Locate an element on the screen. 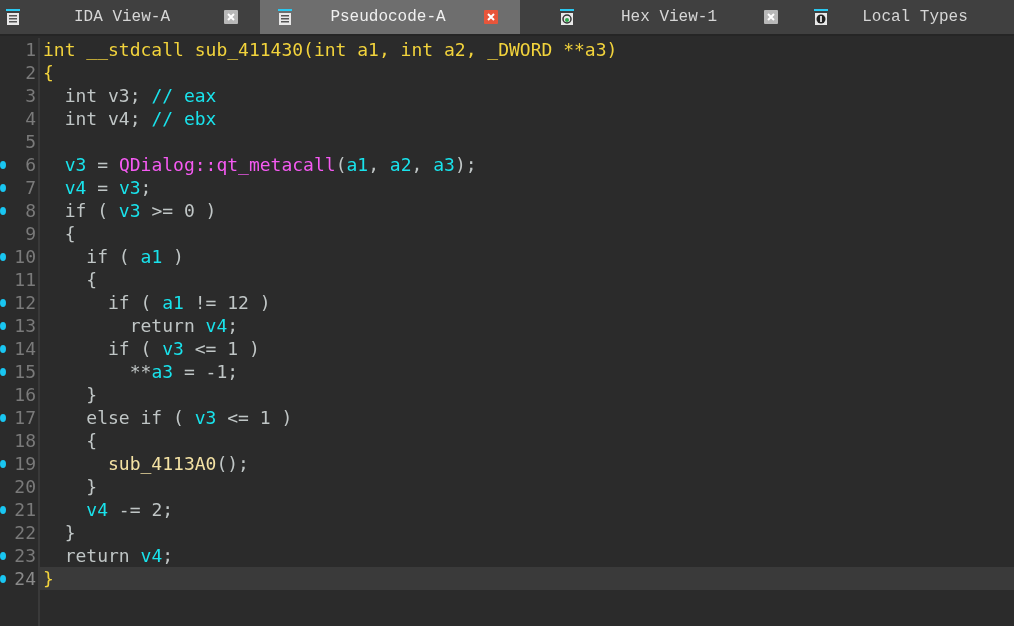  code-line: if ( v3 >= 0 ) is located at coordinates (140, 210).